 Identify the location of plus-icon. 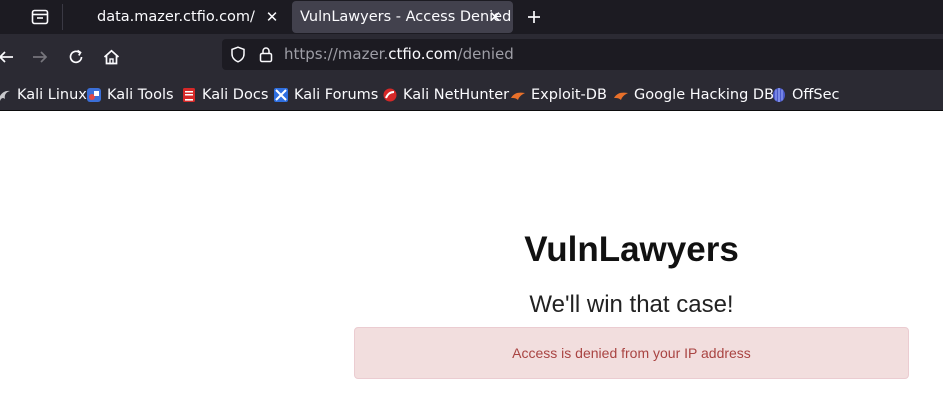
(534, 17).